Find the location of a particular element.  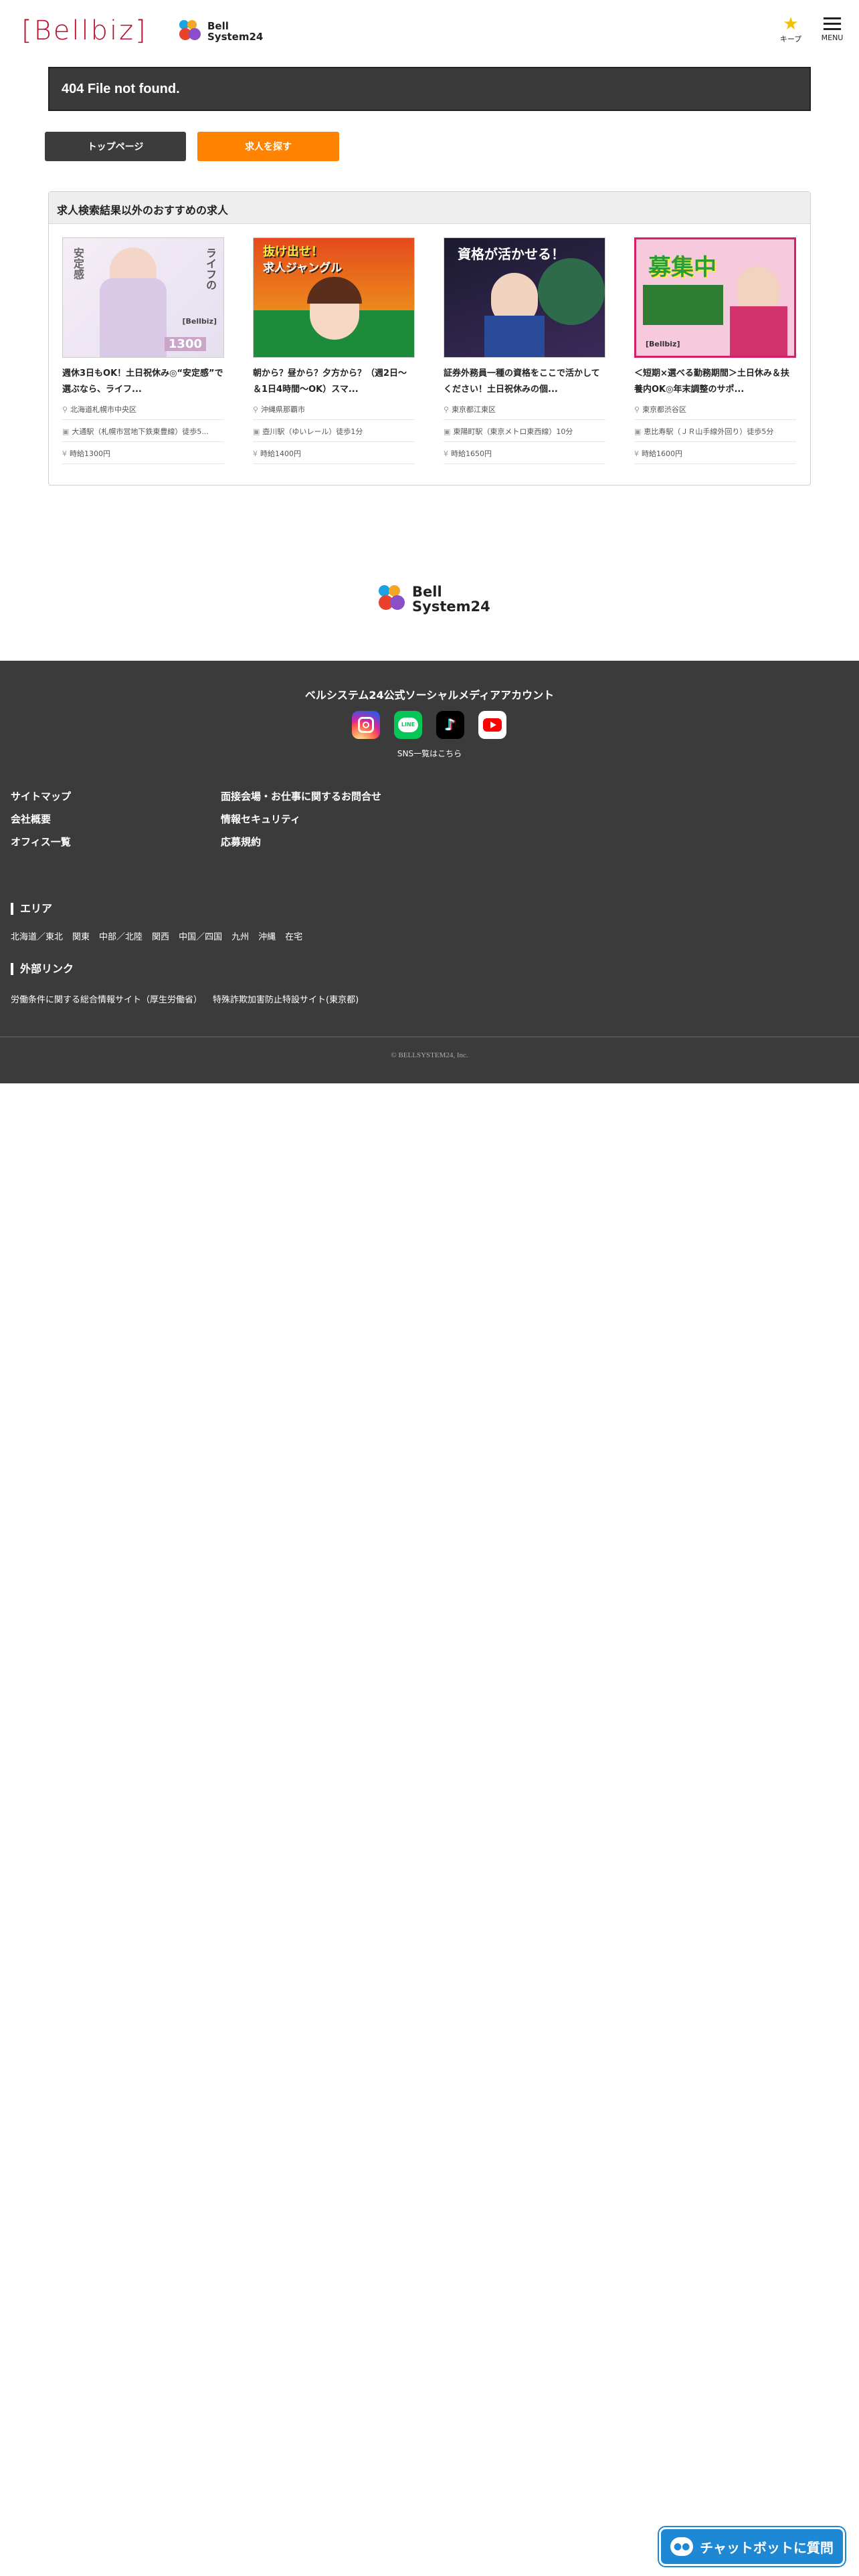

error-message: 404 File not found. is located at coordinates (429, 89).